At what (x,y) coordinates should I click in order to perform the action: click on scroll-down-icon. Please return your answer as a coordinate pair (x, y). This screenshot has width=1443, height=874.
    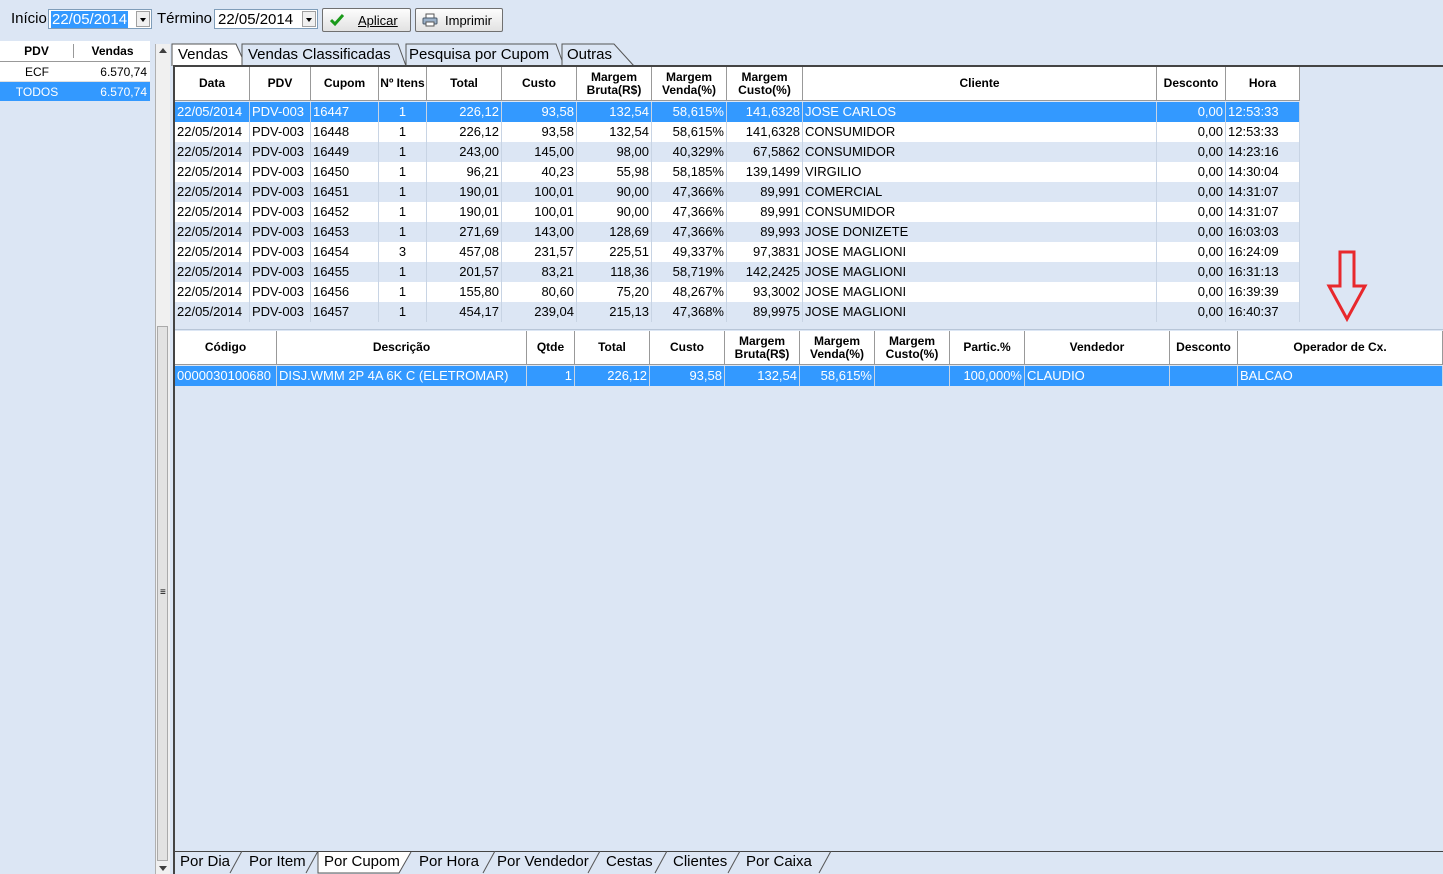
    Looking at the image, I should click on (163, 868).